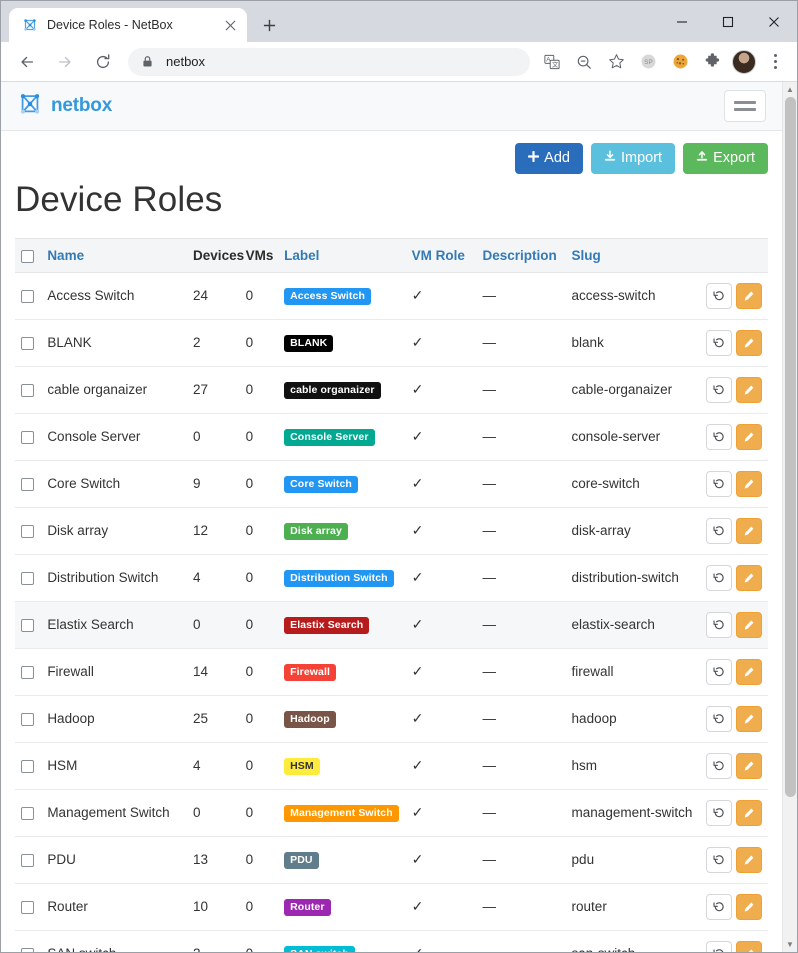 The width and height of the screenshot is (798, 953). What do you see at coordinates (213, 719) in the screenshot?
I see `cell-devices-count: 25` at bounding box center [213, 719].